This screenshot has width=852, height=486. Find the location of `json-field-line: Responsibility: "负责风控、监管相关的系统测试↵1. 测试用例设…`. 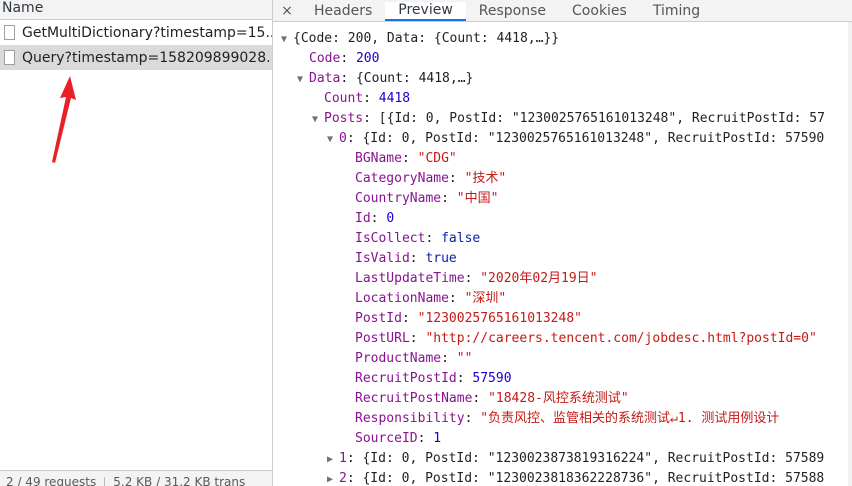

json-field-line: Responsibility: "负责风控、监管相关的系统测试↵1. 测试用例设… is located at coordinates (567, 418).